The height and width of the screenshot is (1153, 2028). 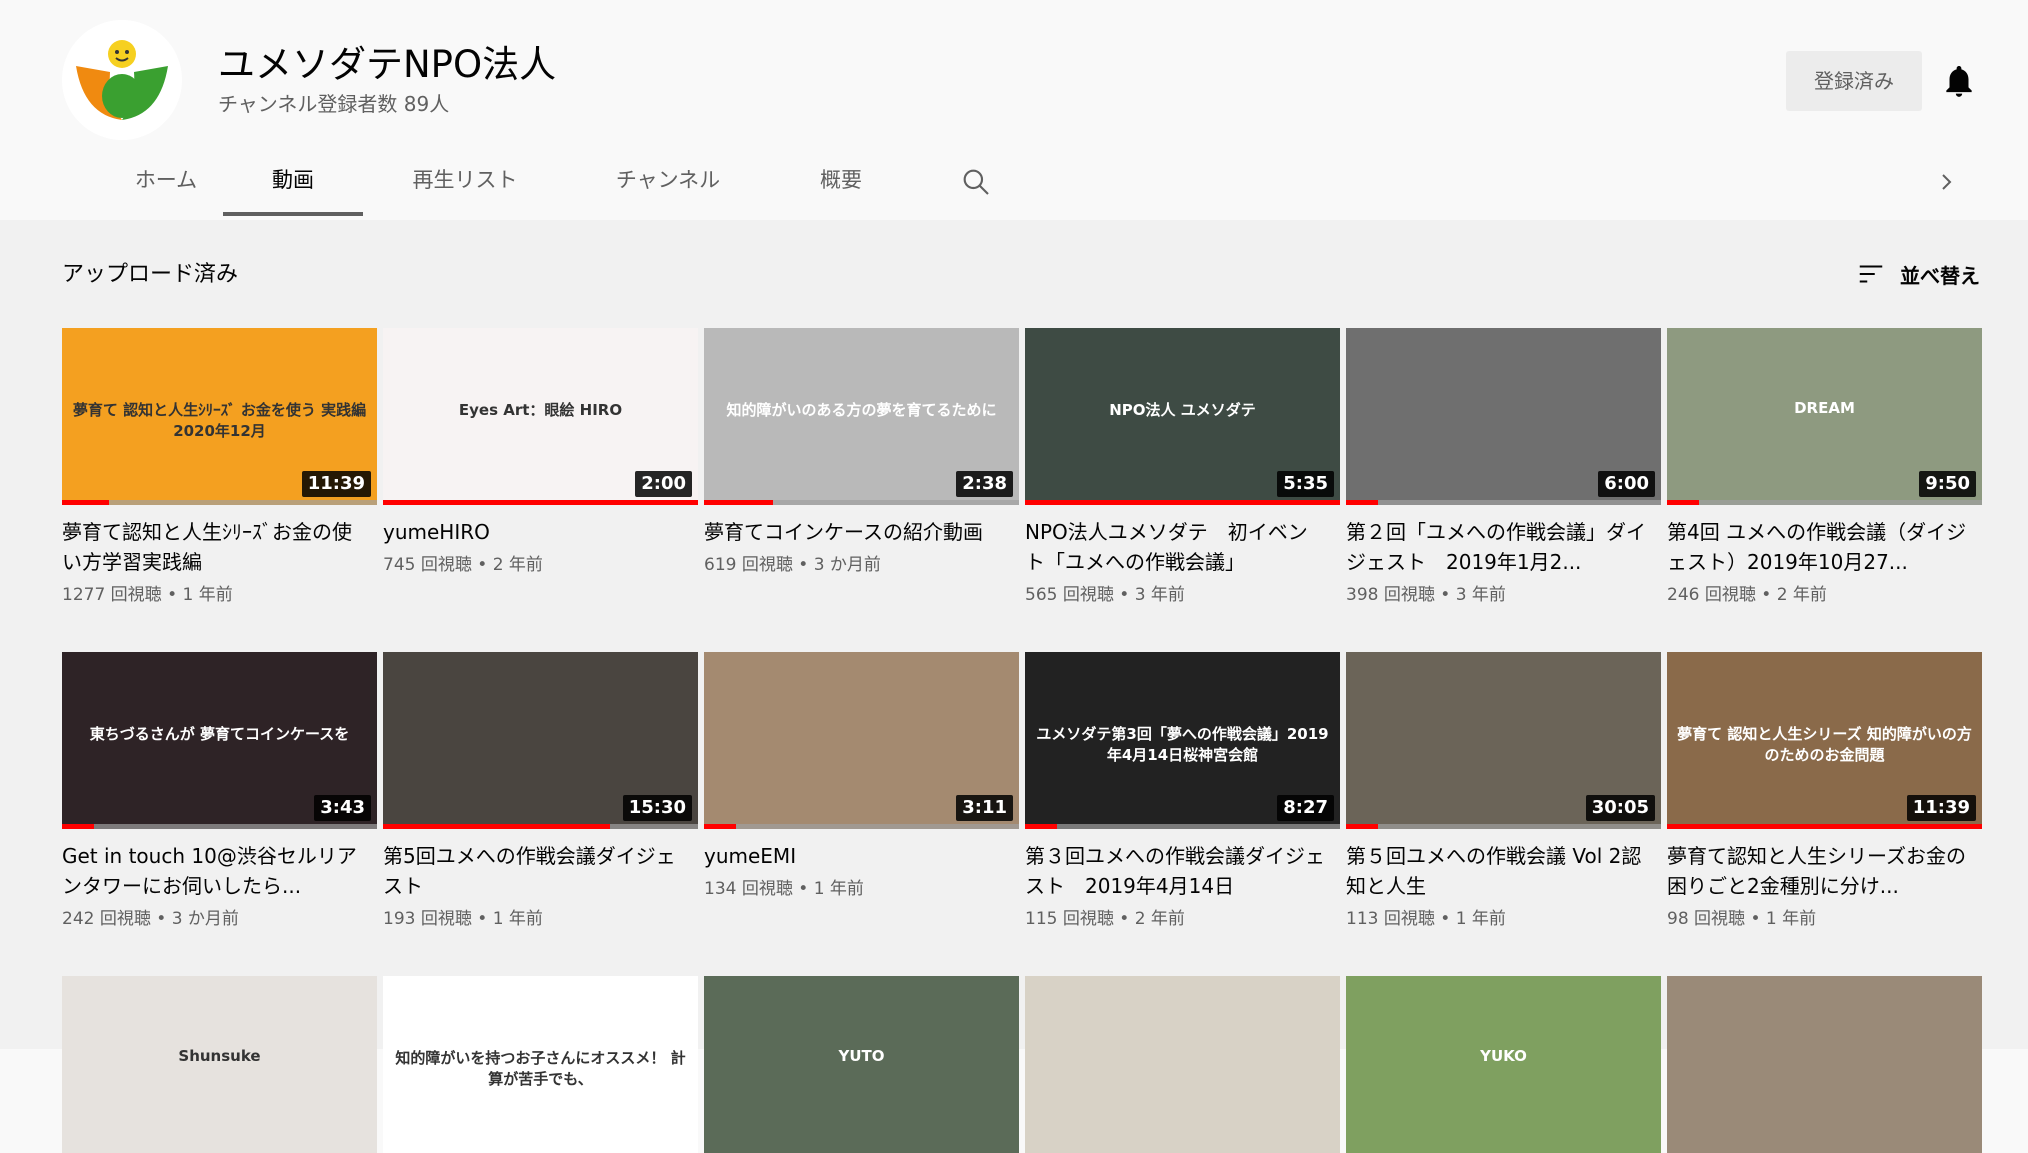 I want to click on video-title: yumeHIRO, so click(x=533, y=532).